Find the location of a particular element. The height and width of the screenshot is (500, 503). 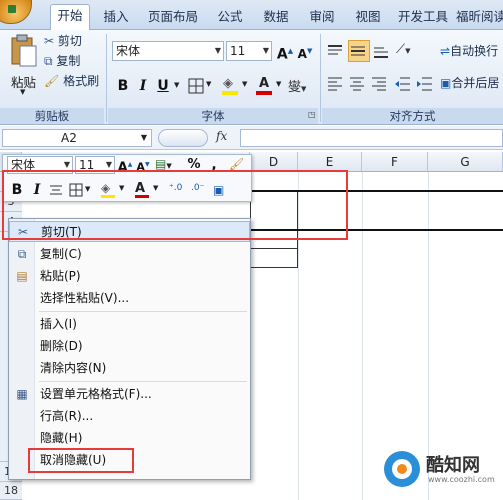

align-top-button is located at coordinates (336, 52).